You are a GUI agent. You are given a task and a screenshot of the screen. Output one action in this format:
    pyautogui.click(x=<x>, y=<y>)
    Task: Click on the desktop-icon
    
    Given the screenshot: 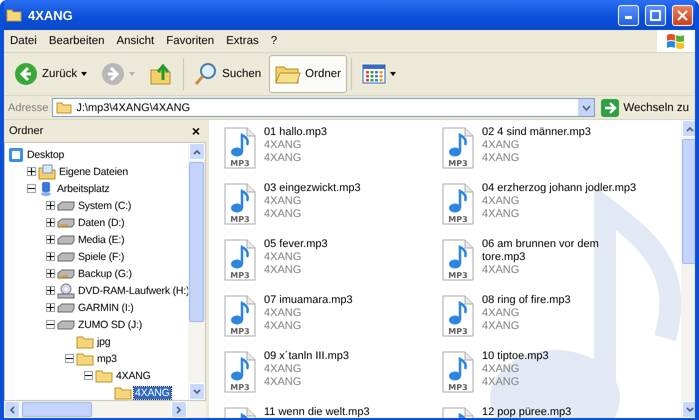 What is the action you would take?
    pyautogui.click(x=16, y=154)
    